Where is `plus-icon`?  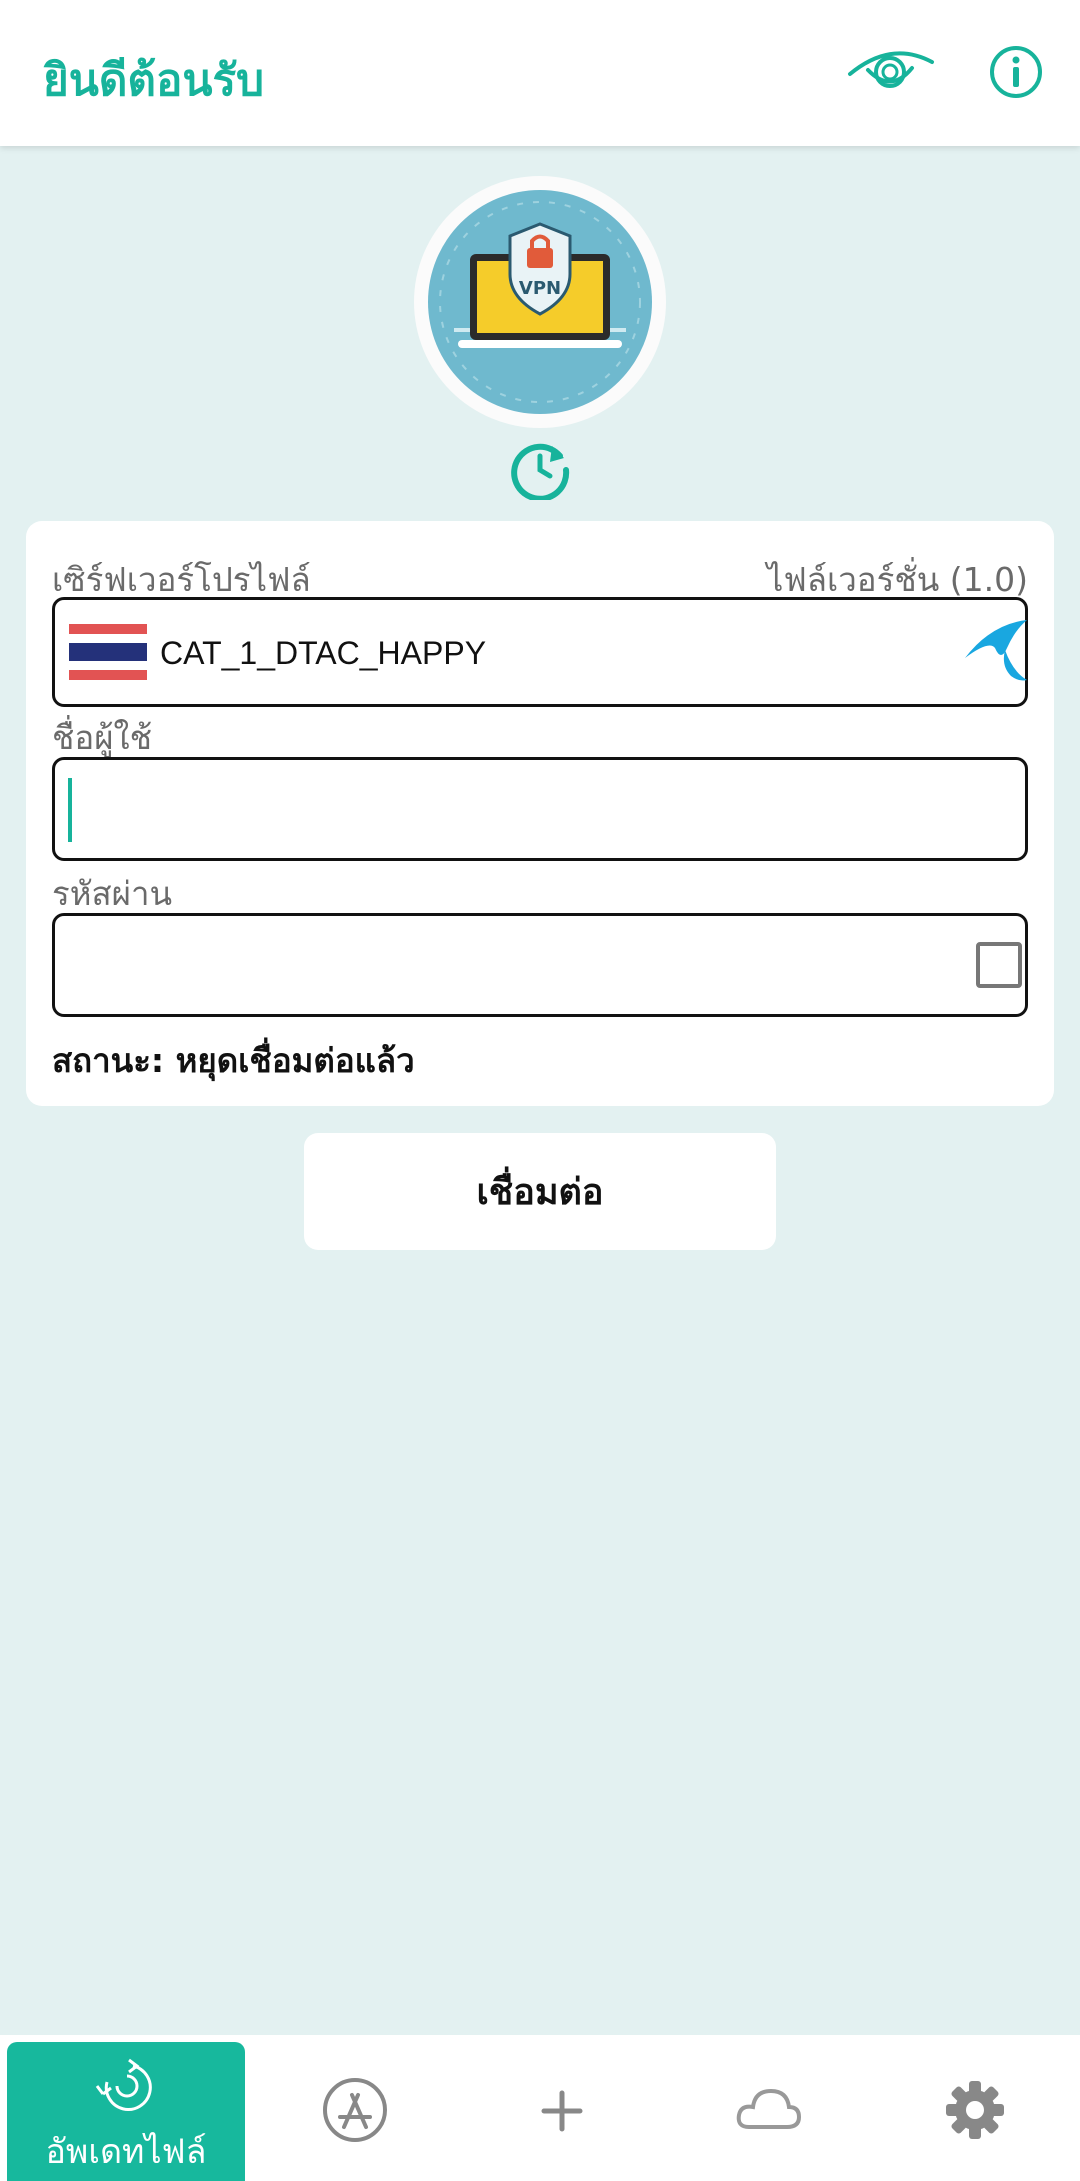 plus-icon is located at coordinates (562, 2110).